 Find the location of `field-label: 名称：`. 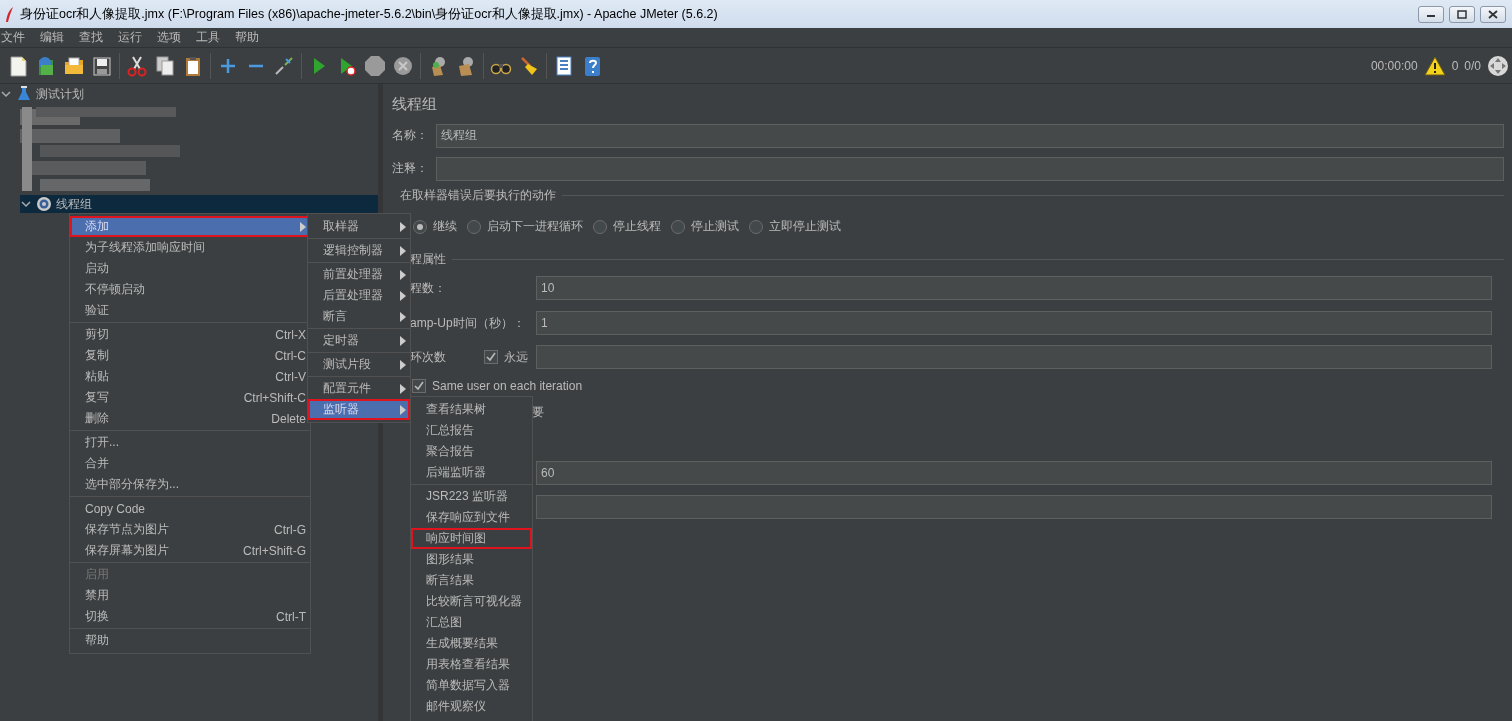

field-label: 名称： is located at coordinates (410, 135).